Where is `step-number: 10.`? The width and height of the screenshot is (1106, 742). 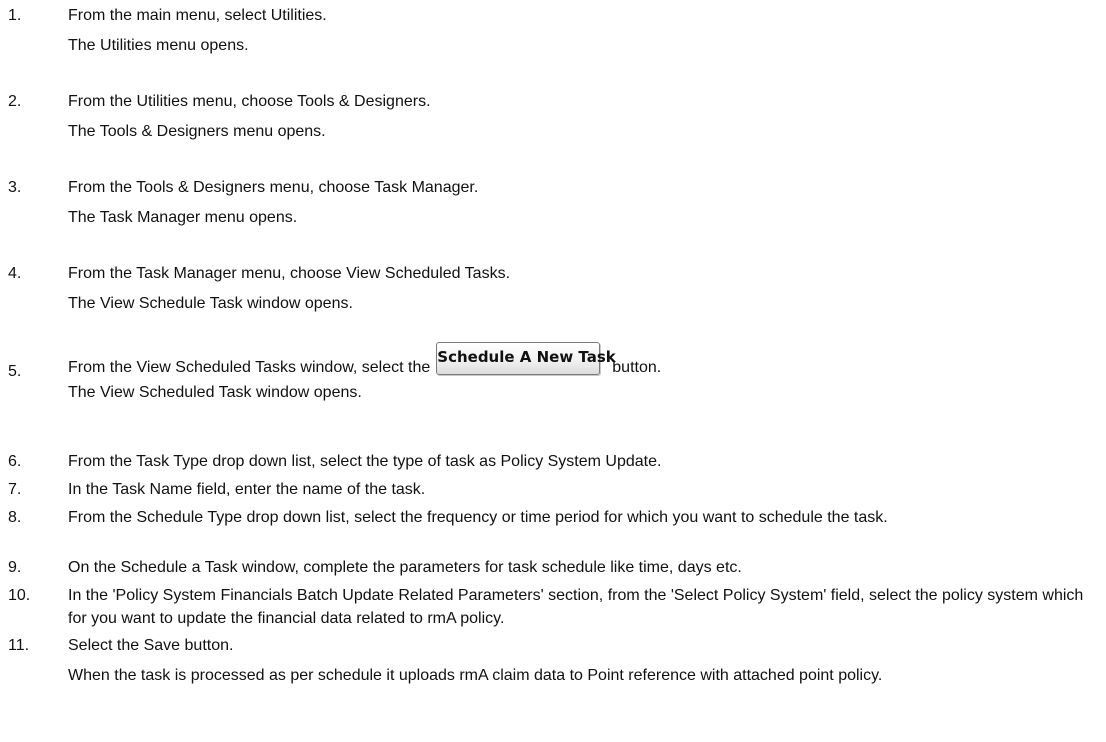 step-number: 10. is located at coordinates (19, 595).